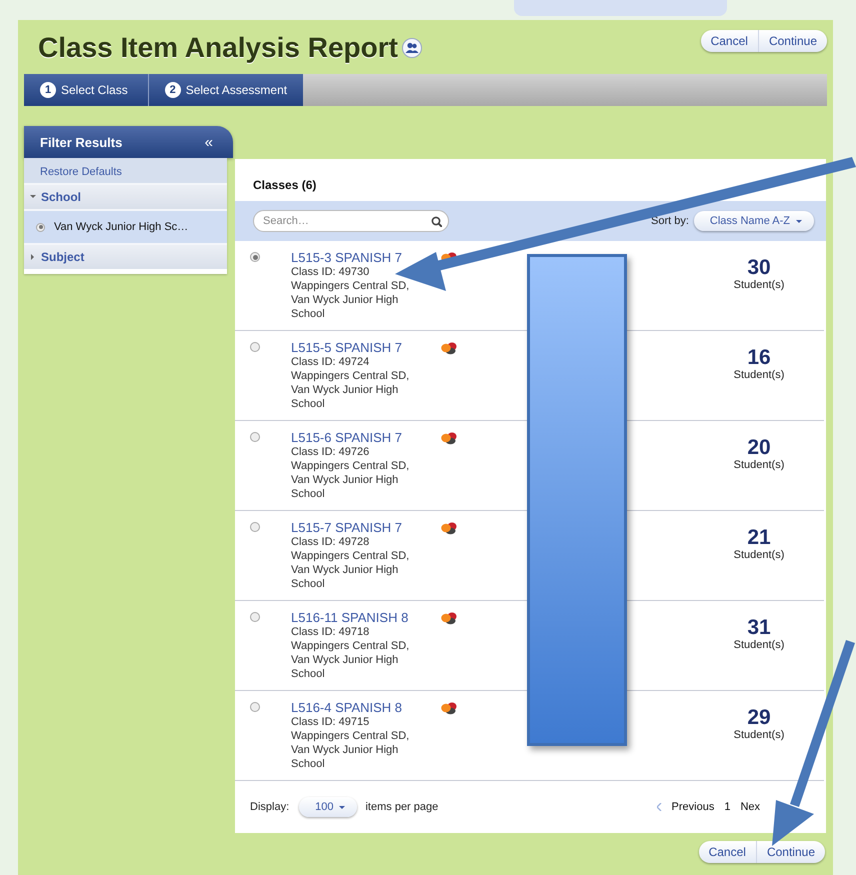  Describe the element at coordinates (346, 257) in the screenshot. I see `class-name-link: L515-3 SPANISH 7` at that location.